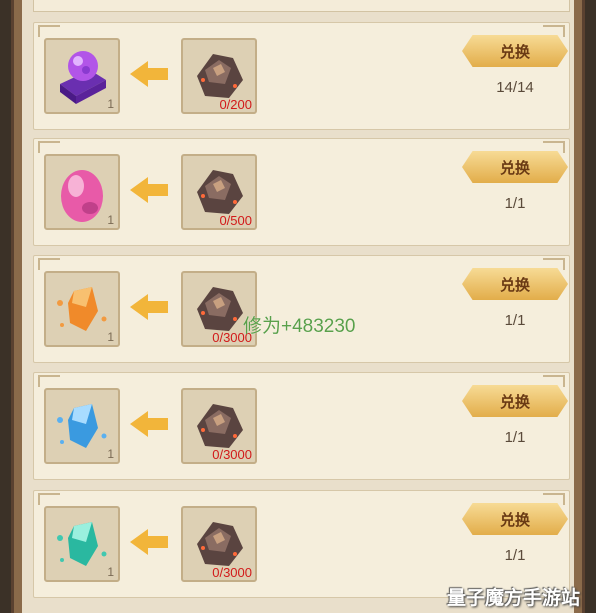 This screenshot has height=613, width=596. I want to click on previous-row-edge, so click(301, 6).